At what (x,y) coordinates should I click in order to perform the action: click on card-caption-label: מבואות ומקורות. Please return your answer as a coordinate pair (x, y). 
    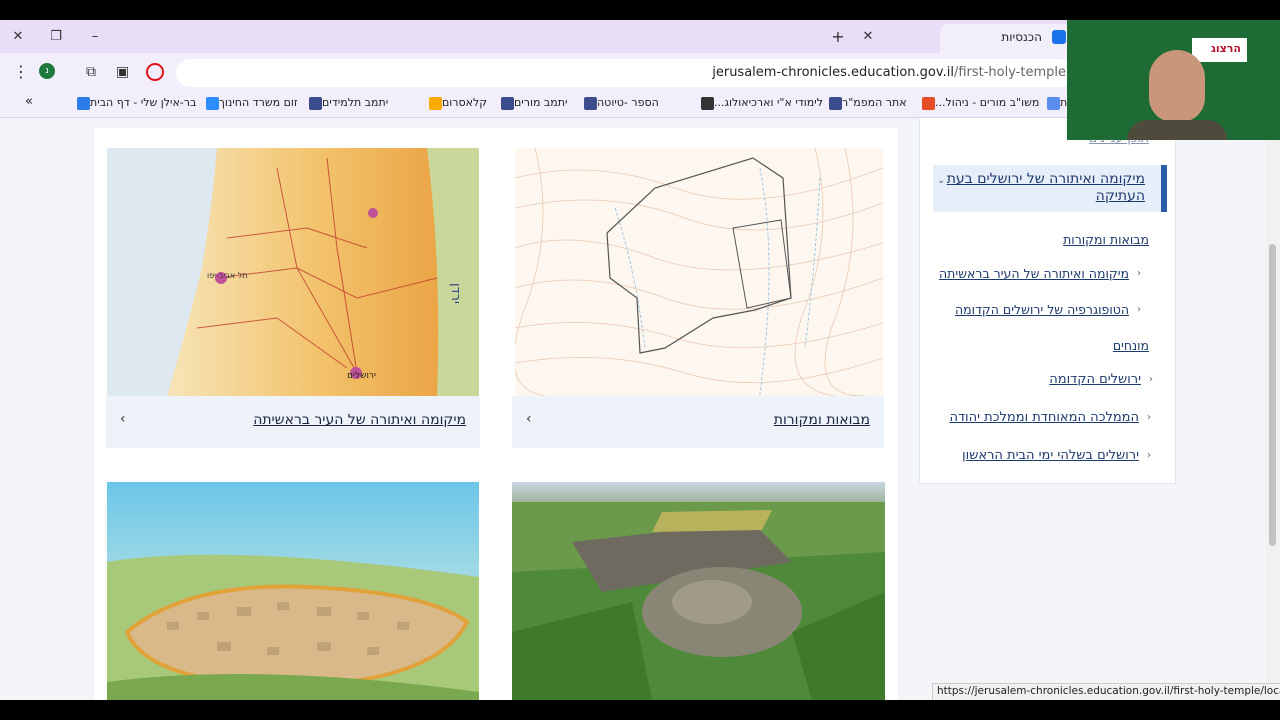
    Looking at the image, I should click on (821, 420).